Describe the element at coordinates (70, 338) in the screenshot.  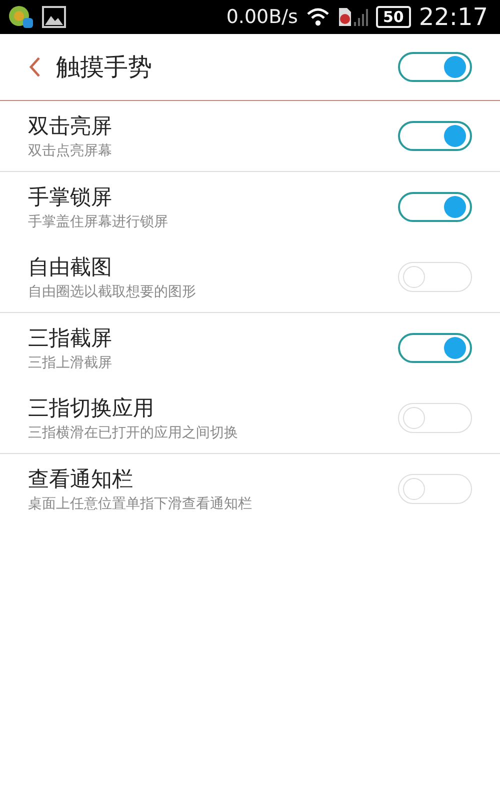
I see `setting-title: 三指截屏` at that location.